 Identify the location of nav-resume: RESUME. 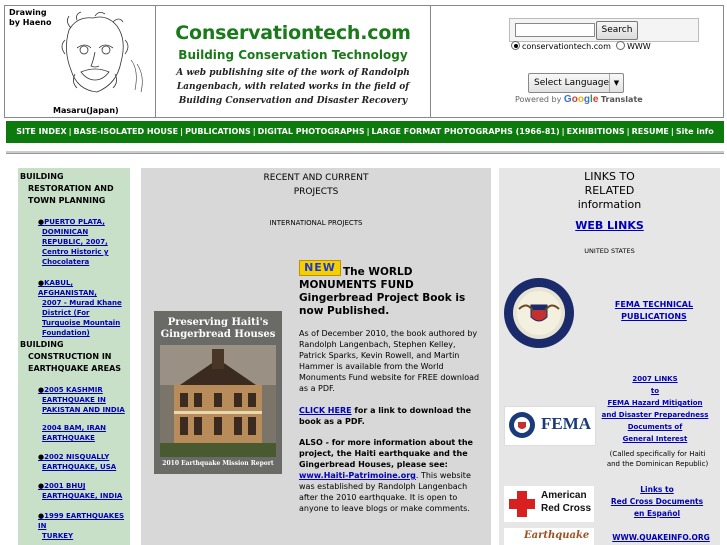
(650, 131).